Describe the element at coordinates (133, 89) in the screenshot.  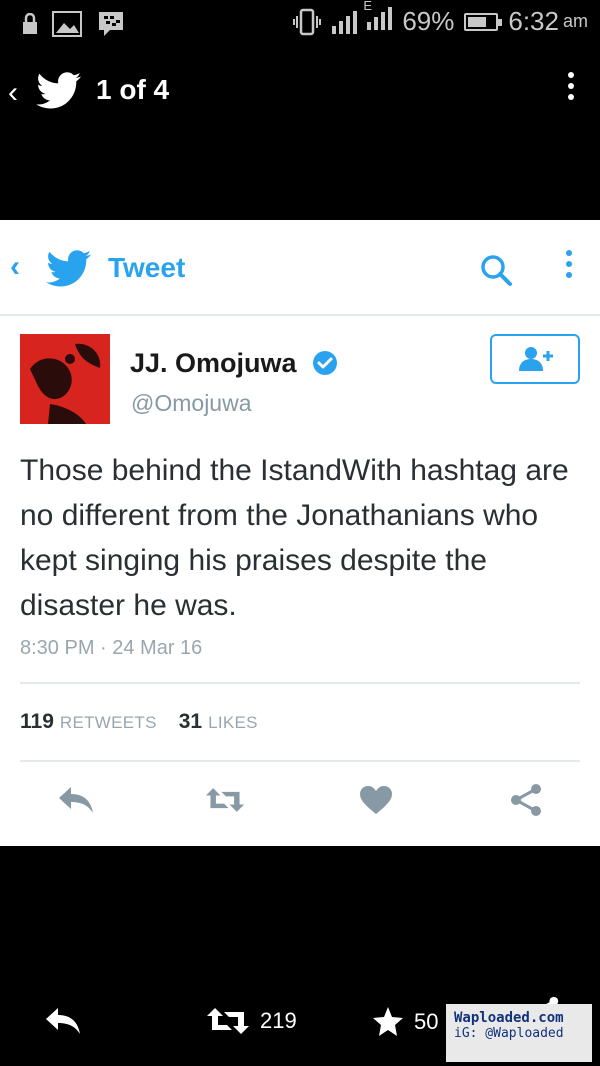
I see `gallery-counter: 1 of 4` at that location.